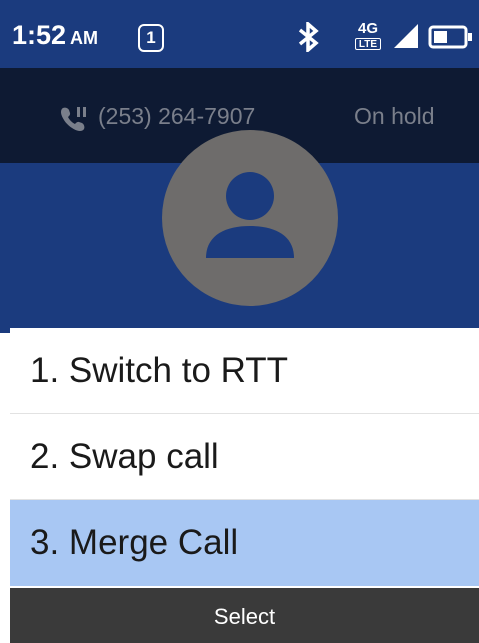  What do you see at coordinates (250, 215) in the screenshot?
I see `avatar-person-icon` at bounding box center [250, 215].